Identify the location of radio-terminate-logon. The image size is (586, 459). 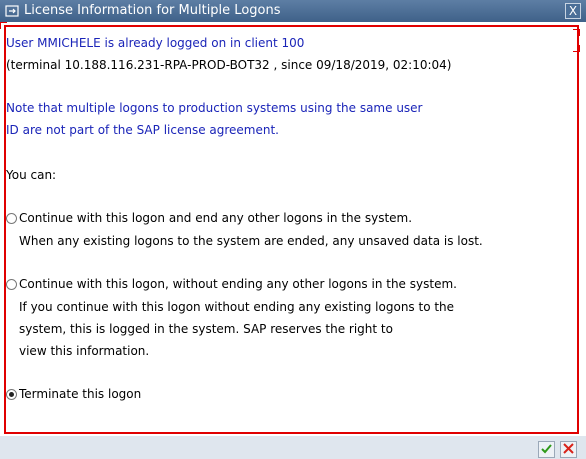
(11, 394).